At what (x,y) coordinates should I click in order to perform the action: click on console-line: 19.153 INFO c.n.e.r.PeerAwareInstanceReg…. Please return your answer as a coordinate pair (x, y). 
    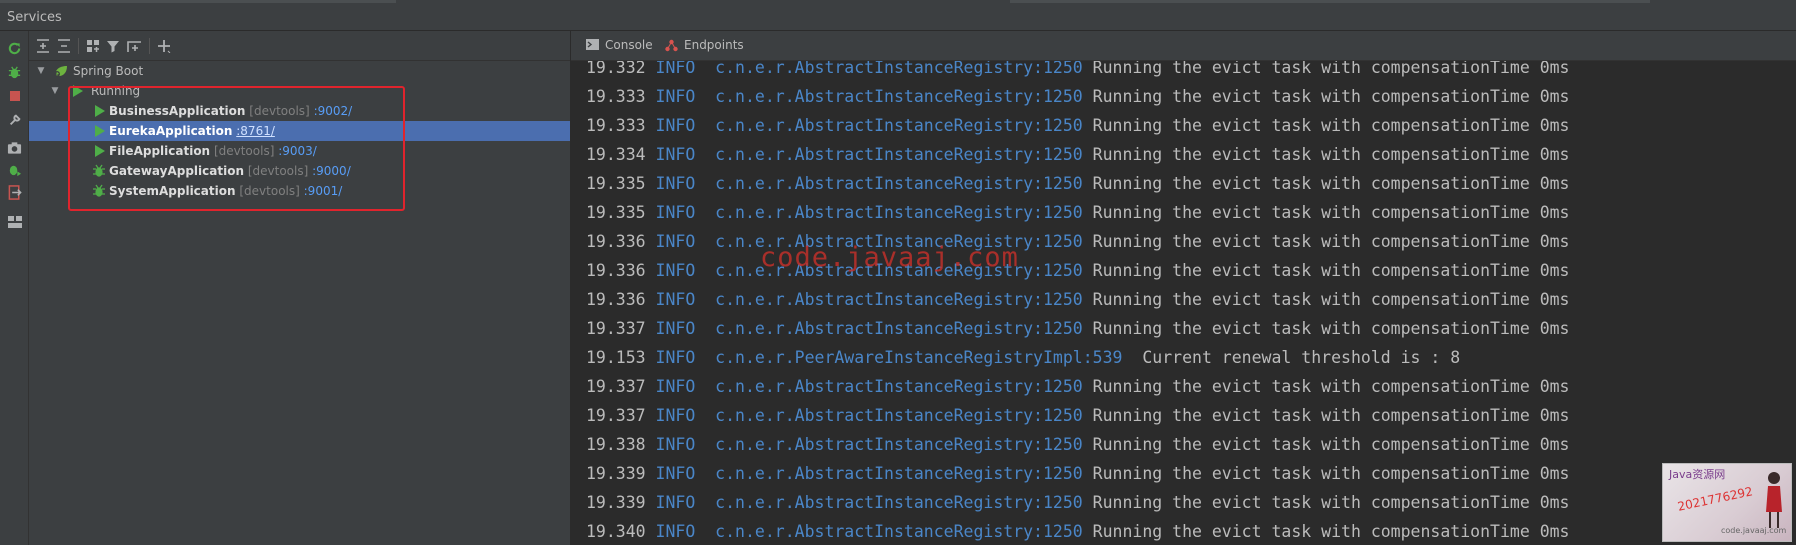
    Looking at the image, I should click on (1023, 357).